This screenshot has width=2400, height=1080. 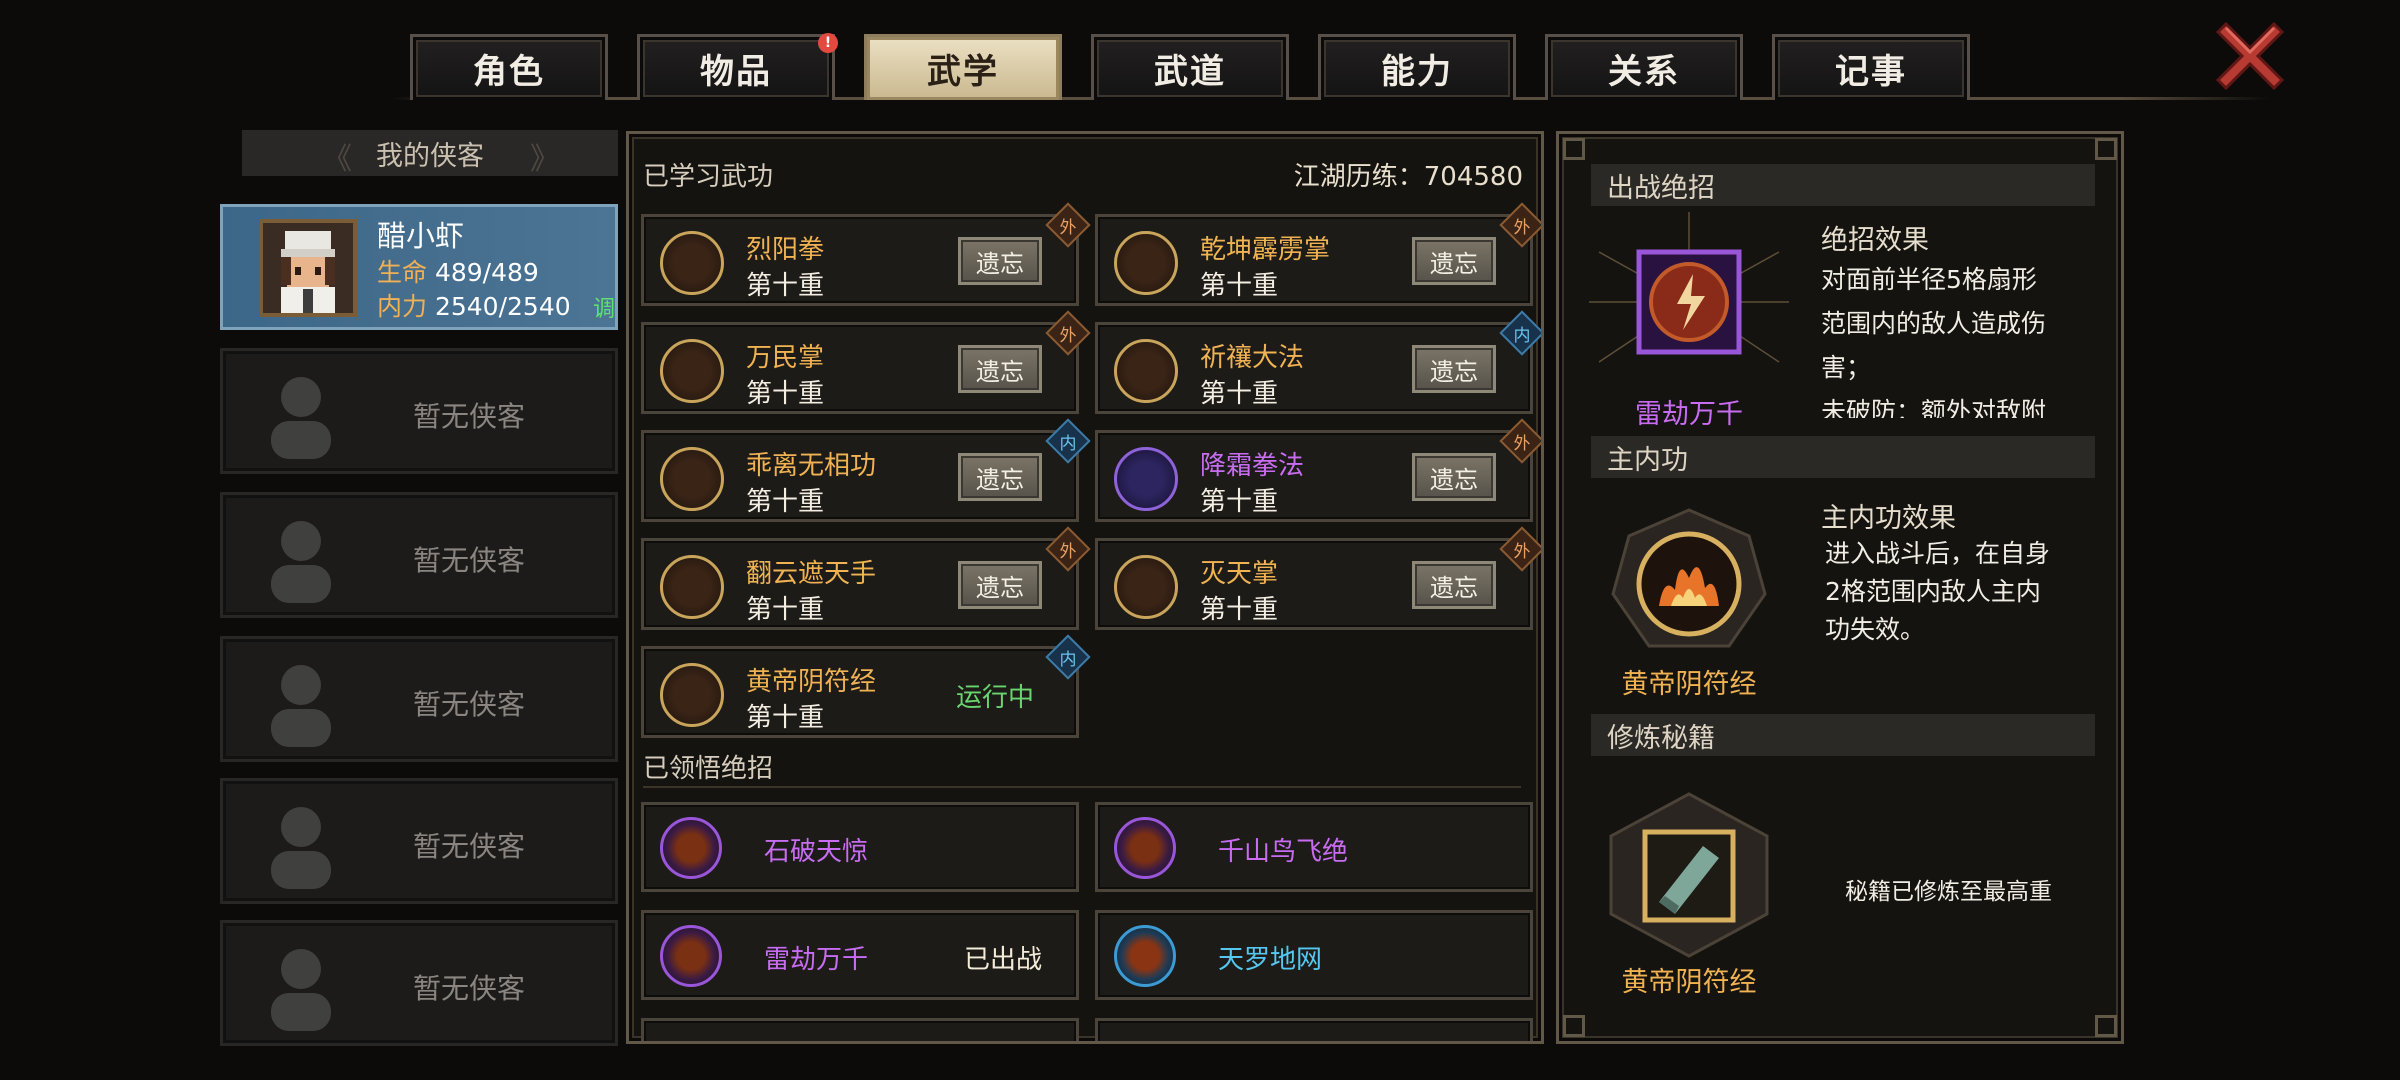 I want to click on tab-abilities: 能力, so click(x=1417, y=67).